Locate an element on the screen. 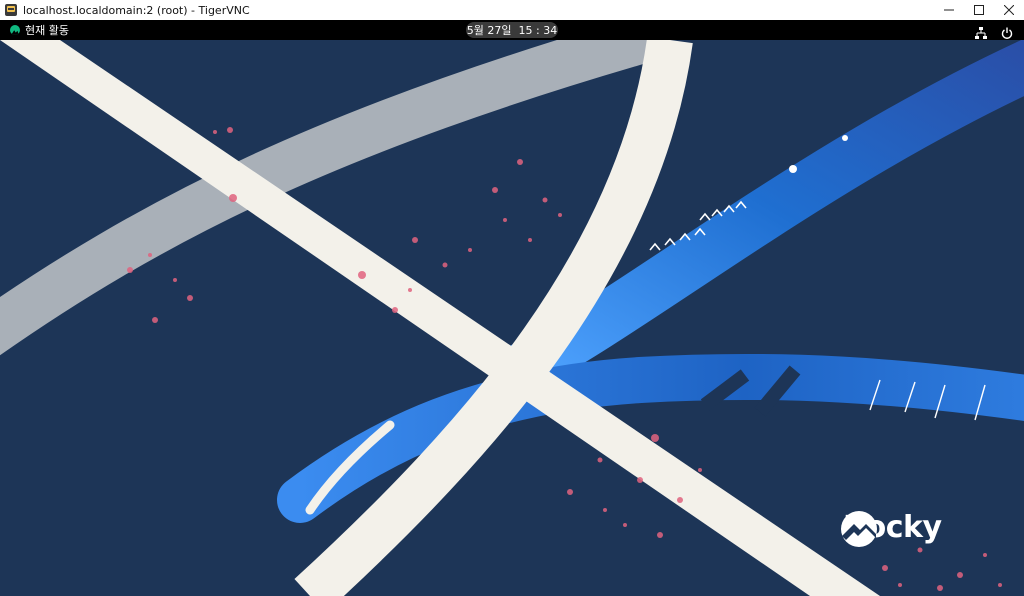 The image size is (1024, 596). rocky-logo-icon is located at coordinates (859, 529).